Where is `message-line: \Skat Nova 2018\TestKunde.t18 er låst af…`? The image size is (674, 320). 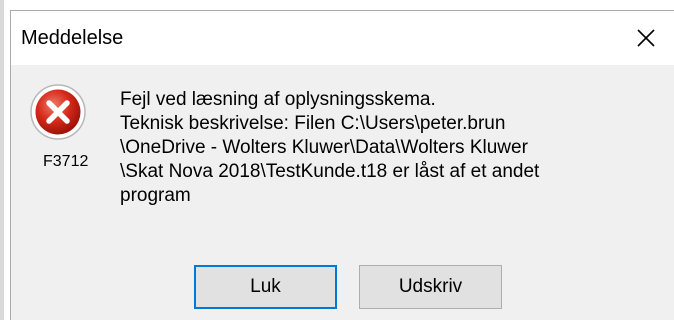
message-line: \Skat Nova 2018\TestKunde.t18 er låst af… is located at coordinates (330, 171).